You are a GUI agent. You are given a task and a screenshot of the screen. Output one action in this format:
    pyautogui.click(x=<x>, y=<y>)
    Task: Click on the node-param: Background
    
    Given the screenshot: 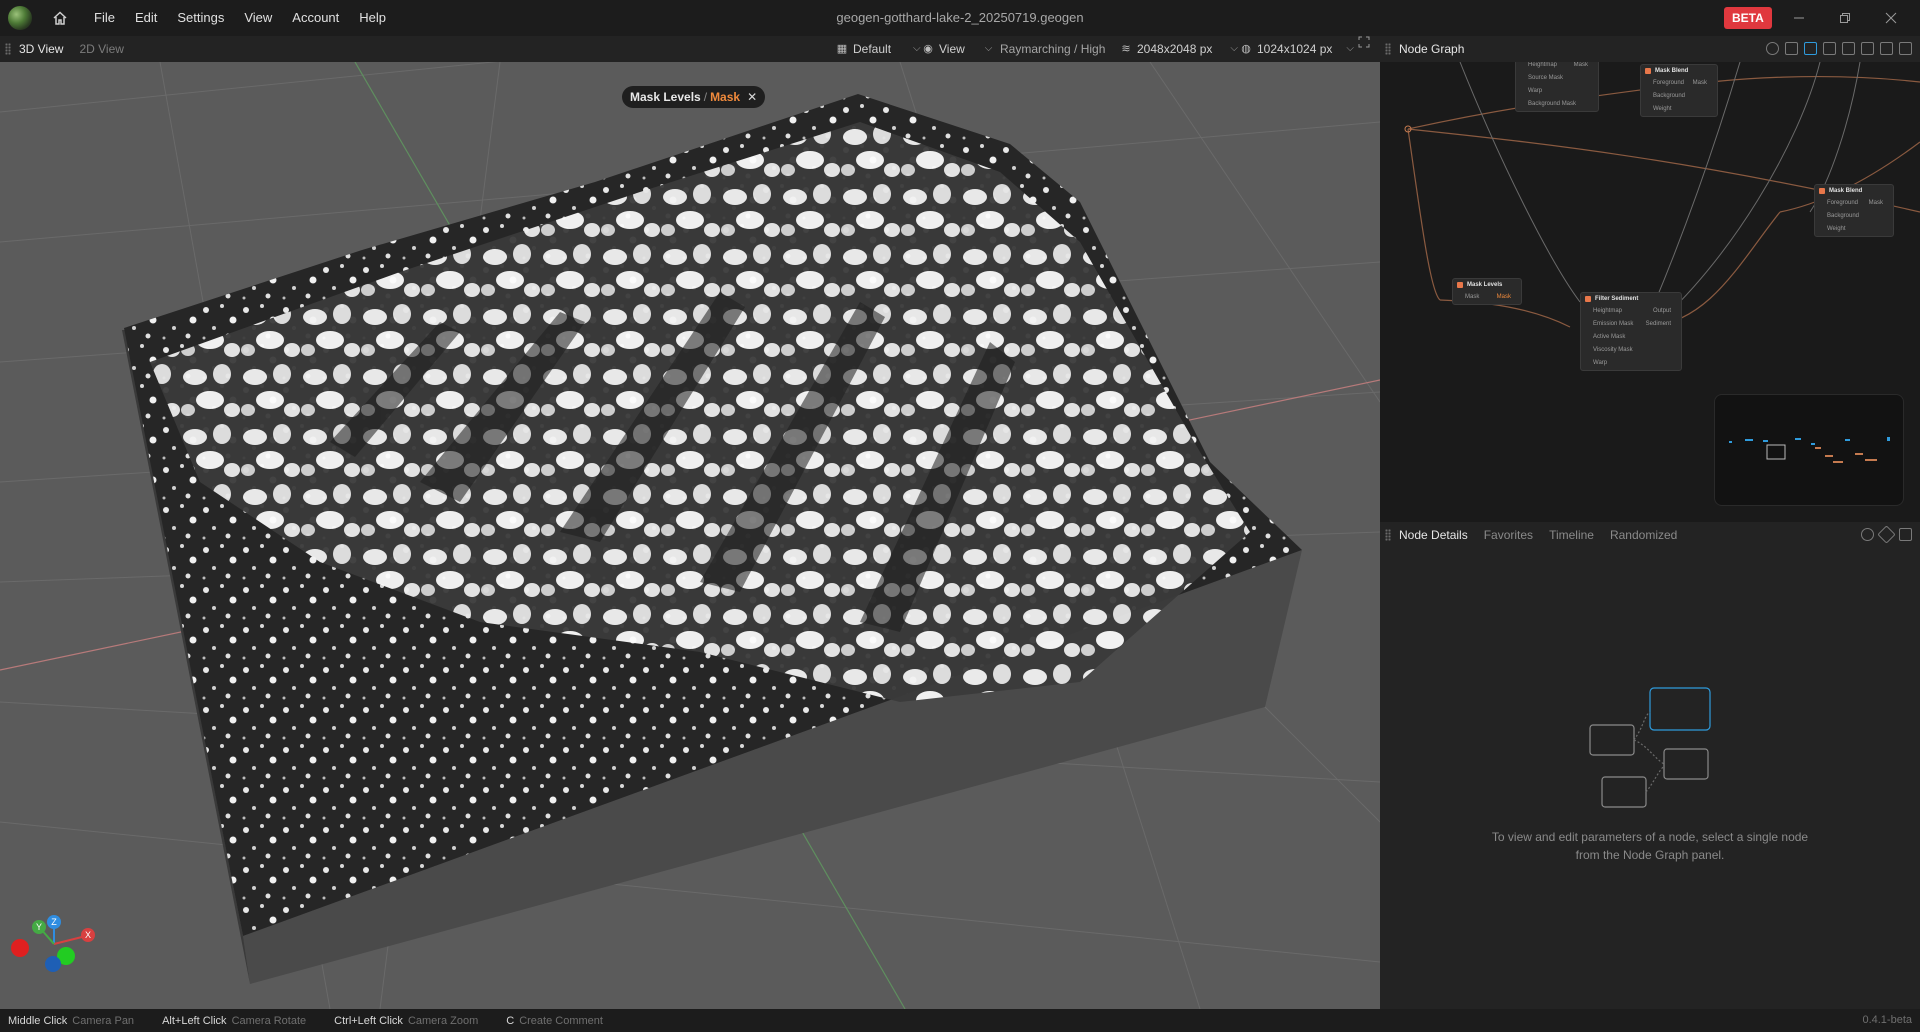 What is the action you would take?
    pyautogui.click(x=1669, y=96)
    